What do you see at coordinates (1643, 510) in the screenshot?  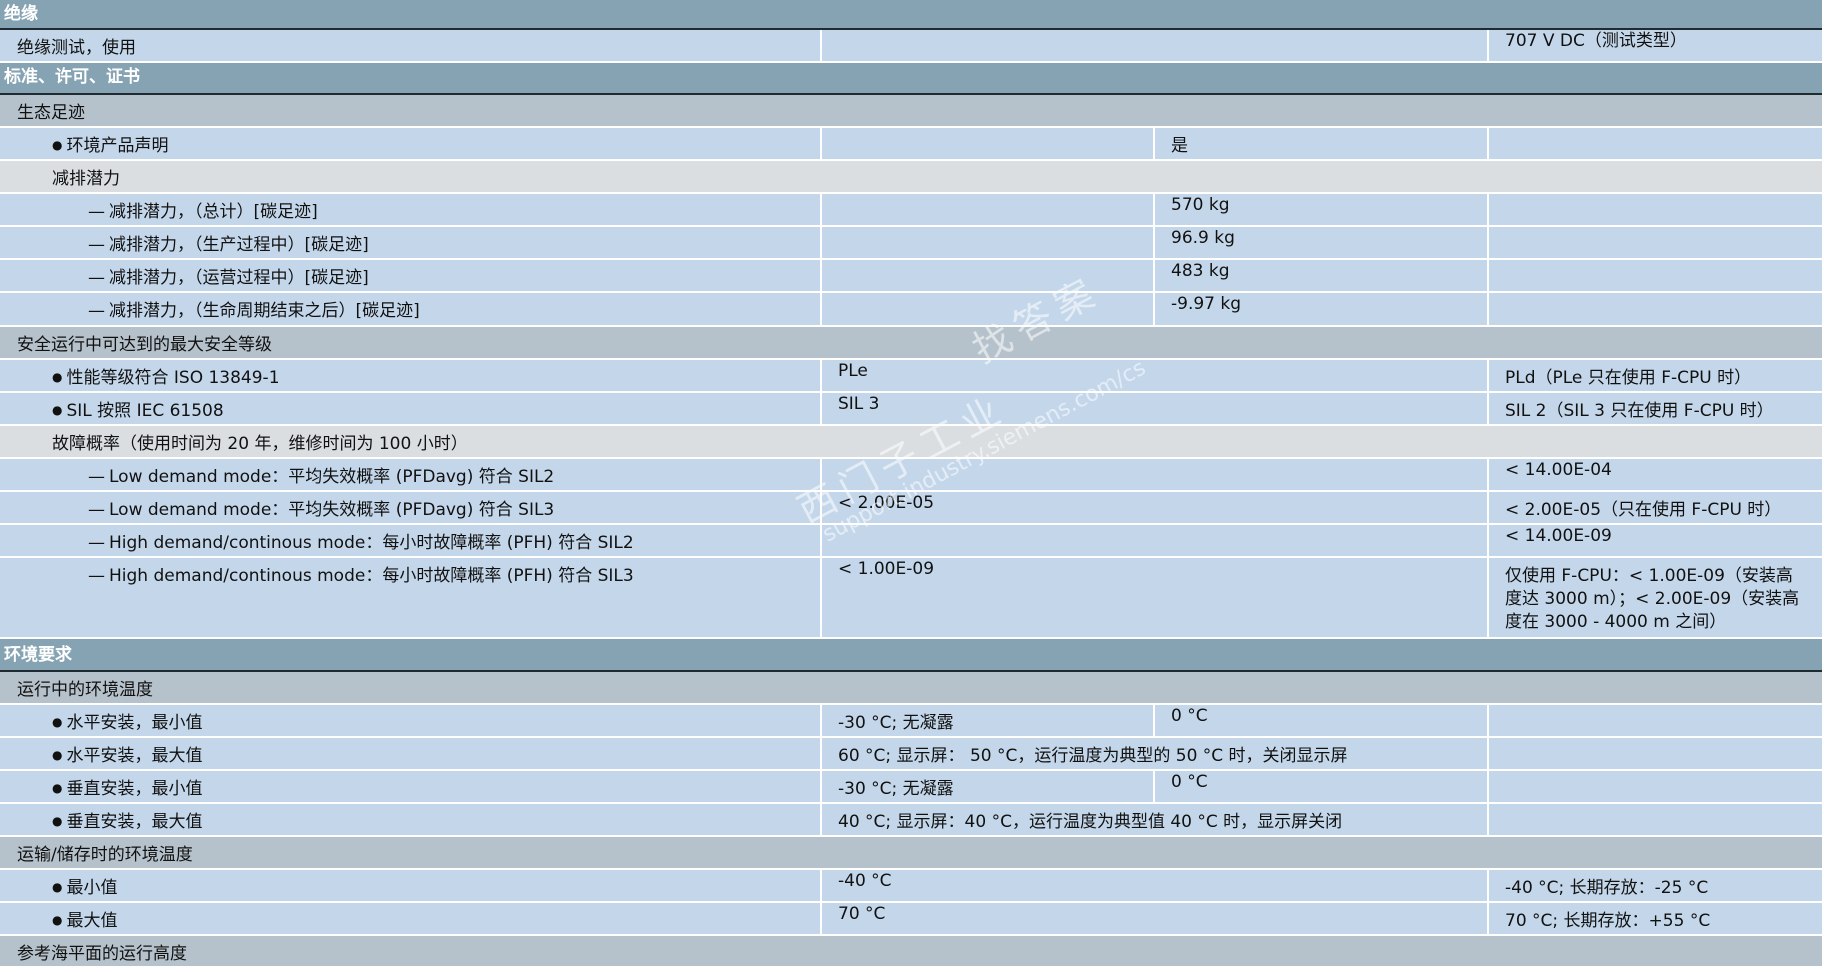 I see `value-cell: < 2.00E-05（只在使用 F-CPU 时）` at bounding box center [1643, 510].